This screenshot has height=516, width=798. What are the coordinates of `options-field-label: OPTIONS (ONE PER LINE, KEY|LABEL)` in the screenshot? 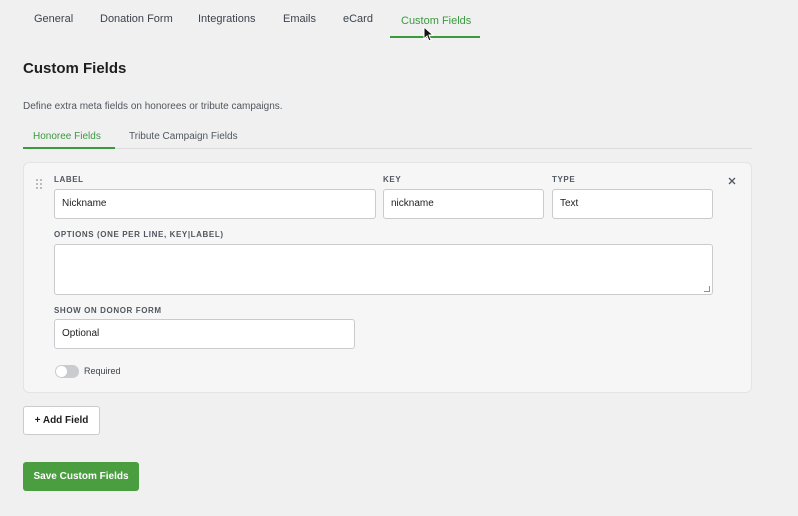 It's located at (139, 234).